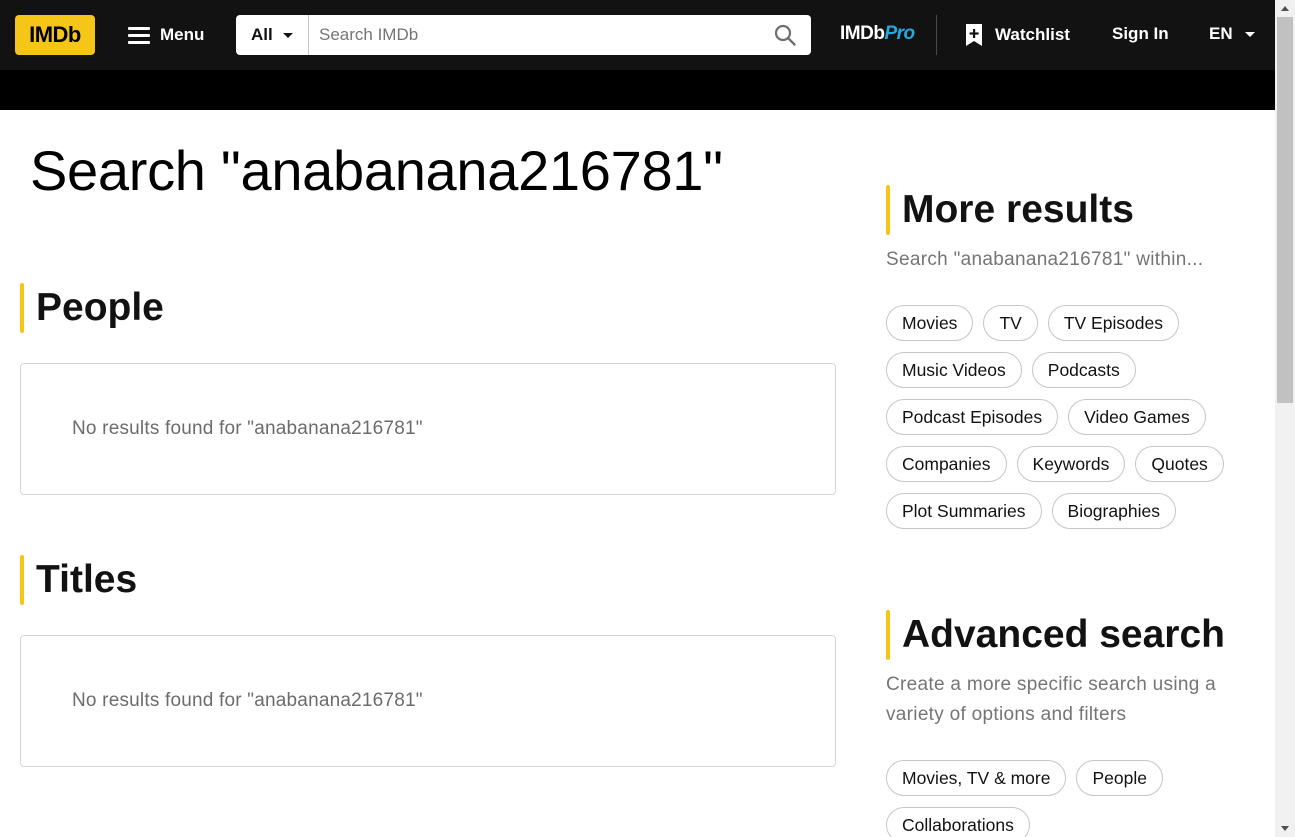  I want to click on search-button, so click(785, 35).